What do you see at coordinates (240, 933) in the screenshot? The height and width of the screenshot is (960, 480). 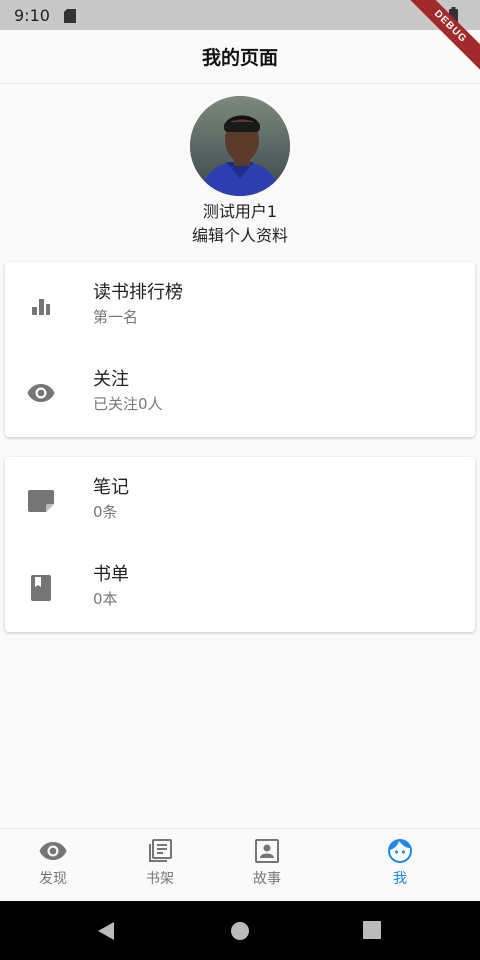 I see `home-icon` at bounding box center [240, 933].